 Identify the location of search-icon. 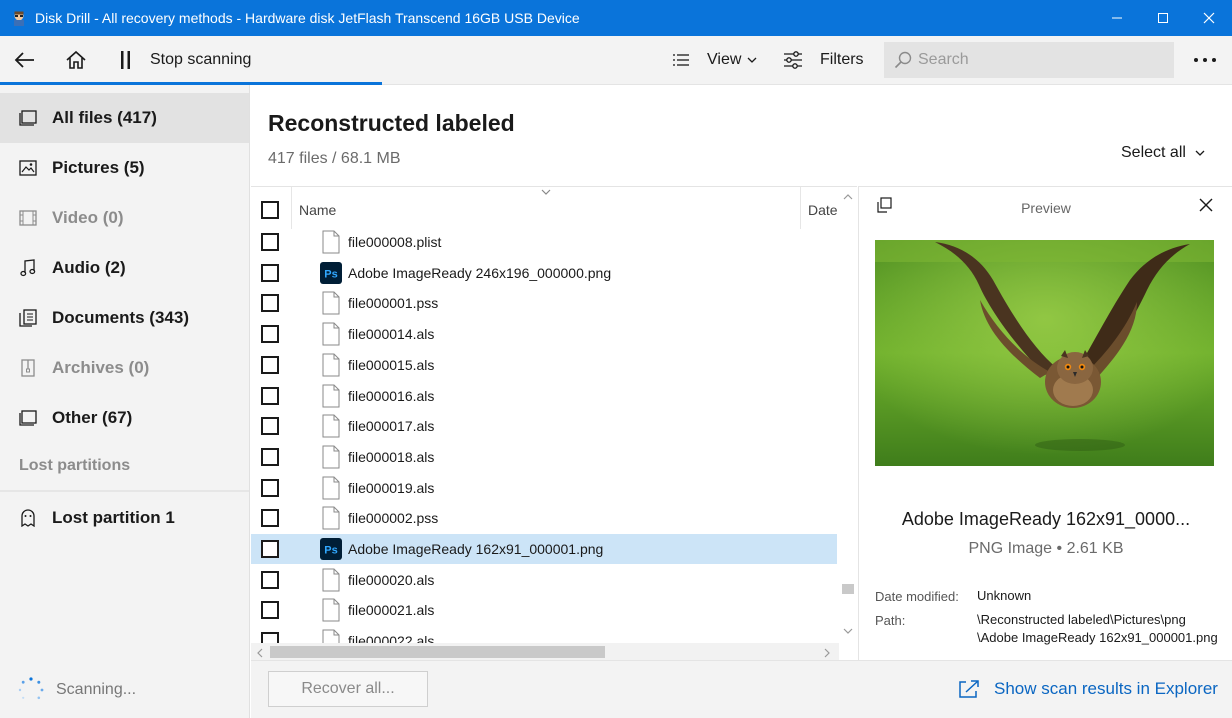
(903, 60).